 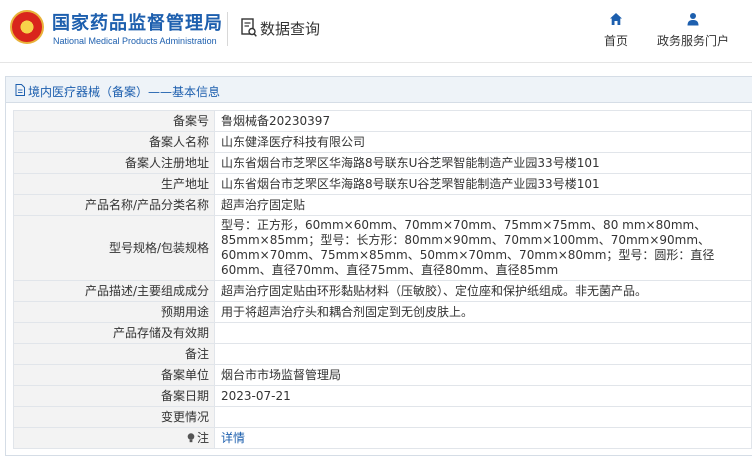 What do you see at coordinates (114, 438) in the screenshot?
I see `note-label-cell: 注` at bounding box center [114, 438].